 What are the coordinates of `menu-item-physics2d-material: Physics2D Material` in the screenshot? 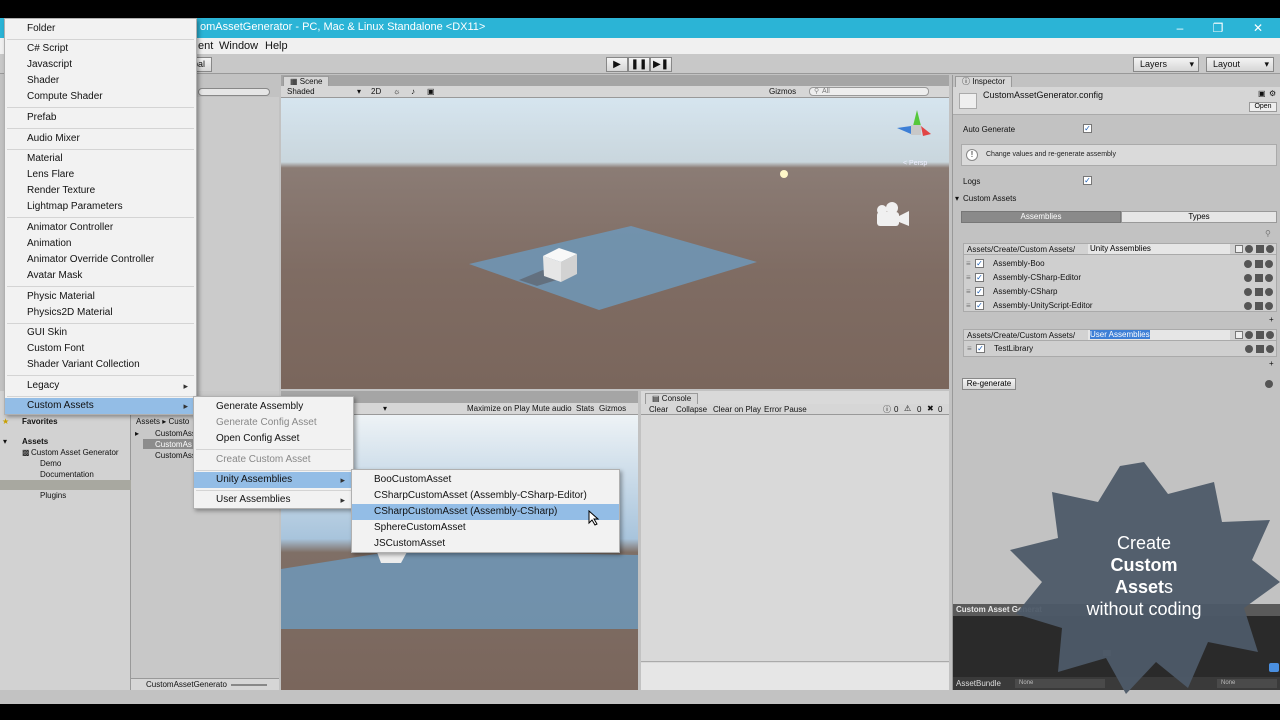 It's located at (100, 313).